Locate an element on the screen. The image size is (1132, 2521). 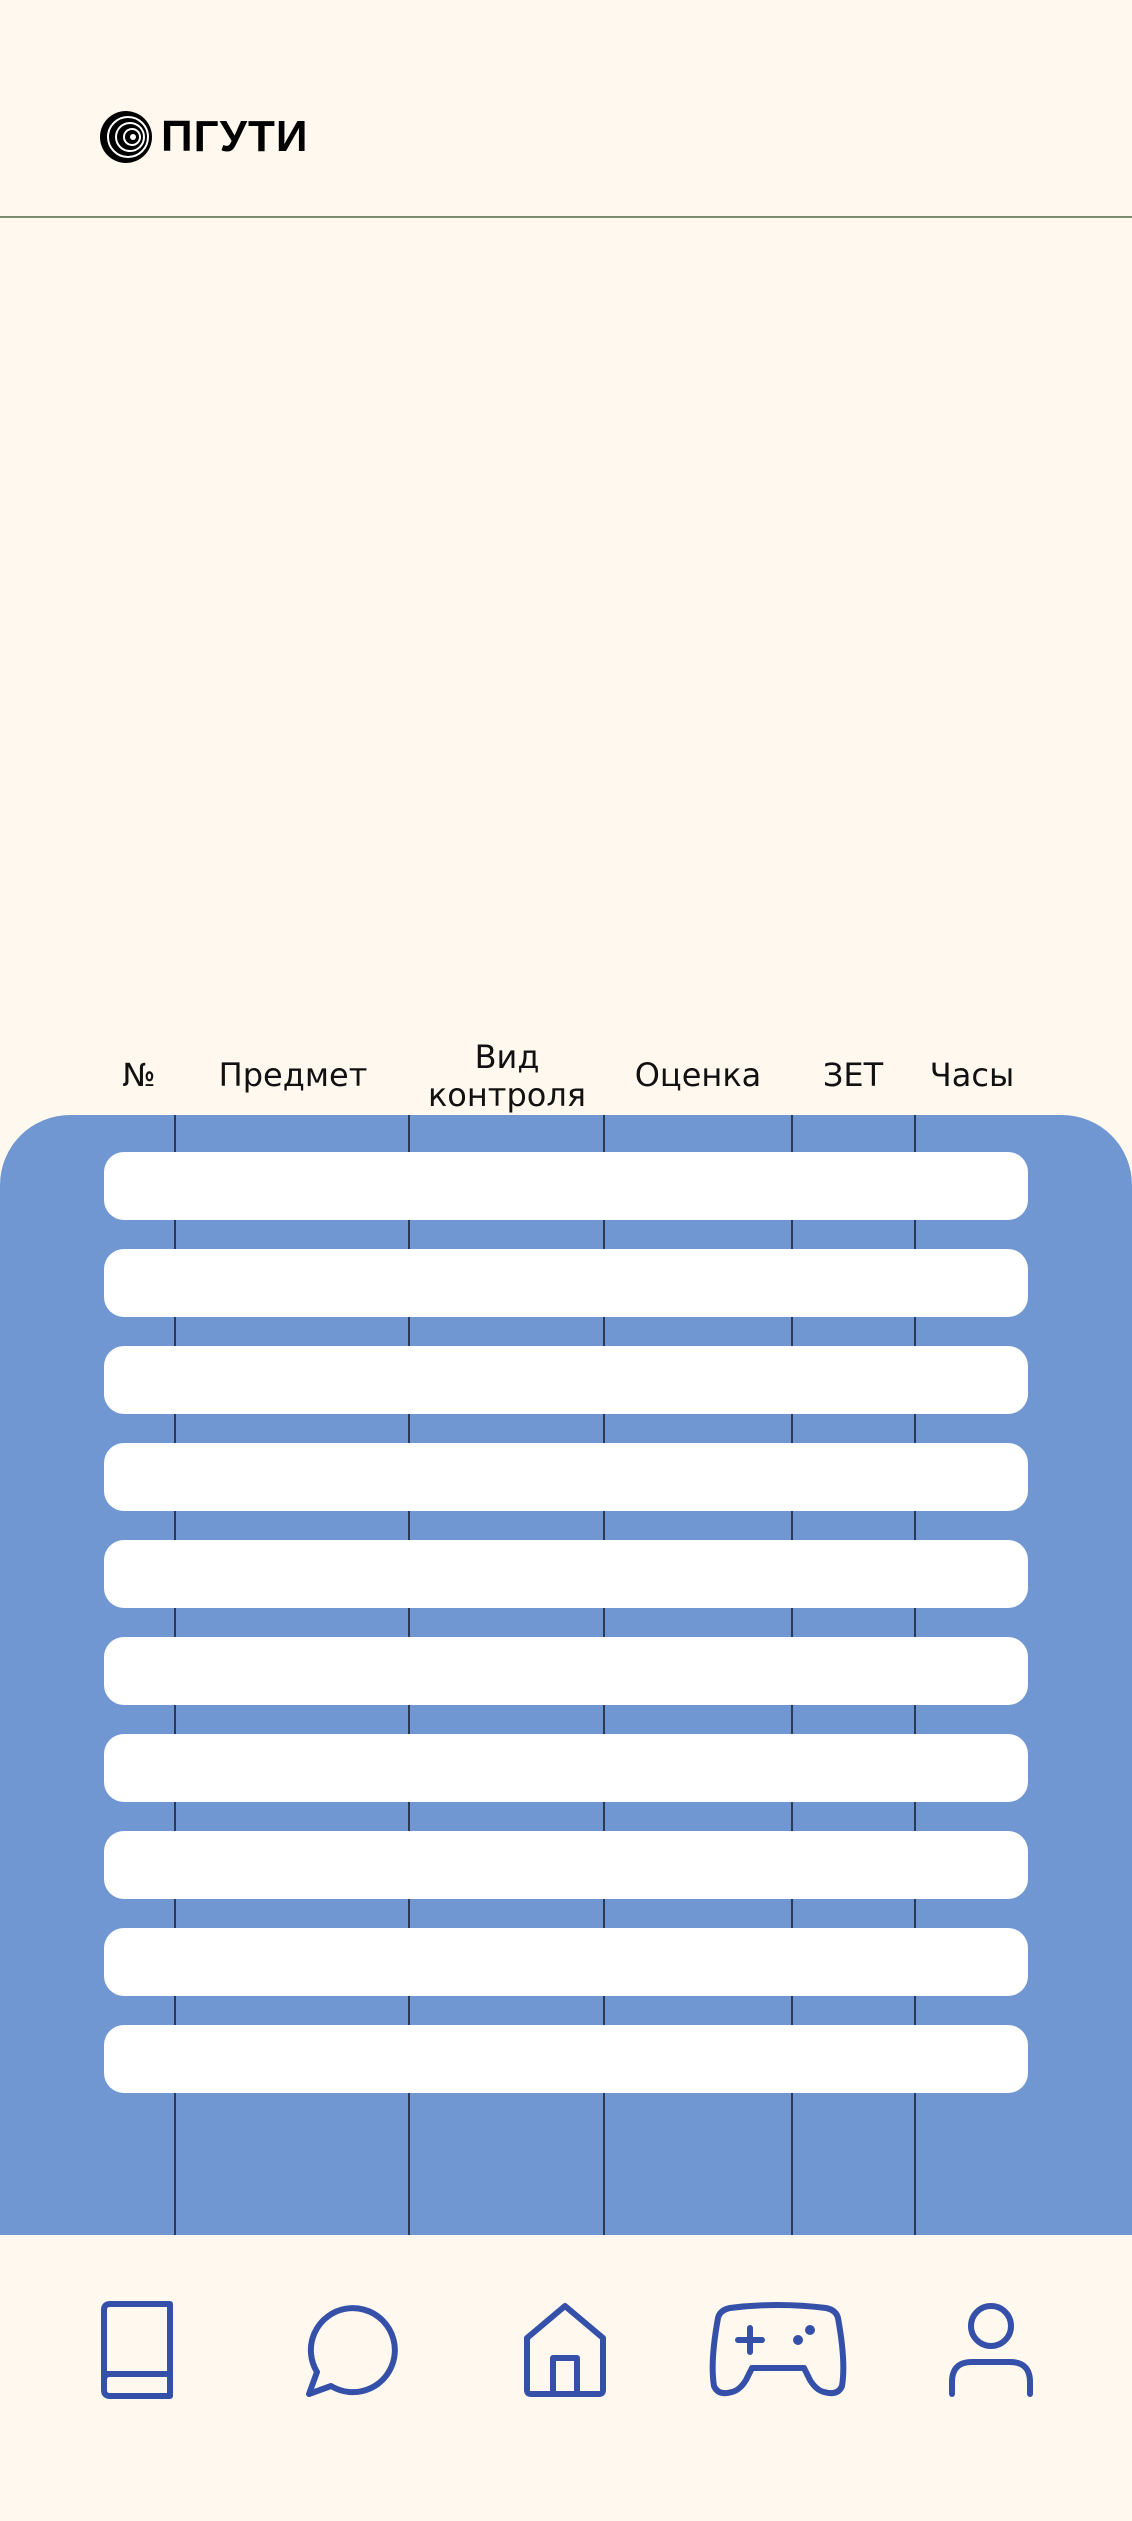
bottom-nav is located at coordinates (566, 2378).